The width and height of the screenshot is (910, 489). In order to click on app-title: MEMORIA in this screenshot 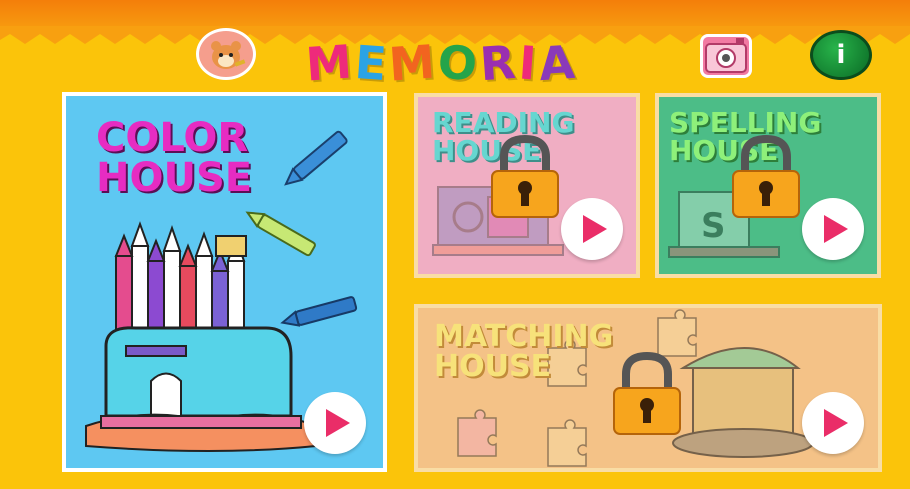, I will do `click(441, 63)`.